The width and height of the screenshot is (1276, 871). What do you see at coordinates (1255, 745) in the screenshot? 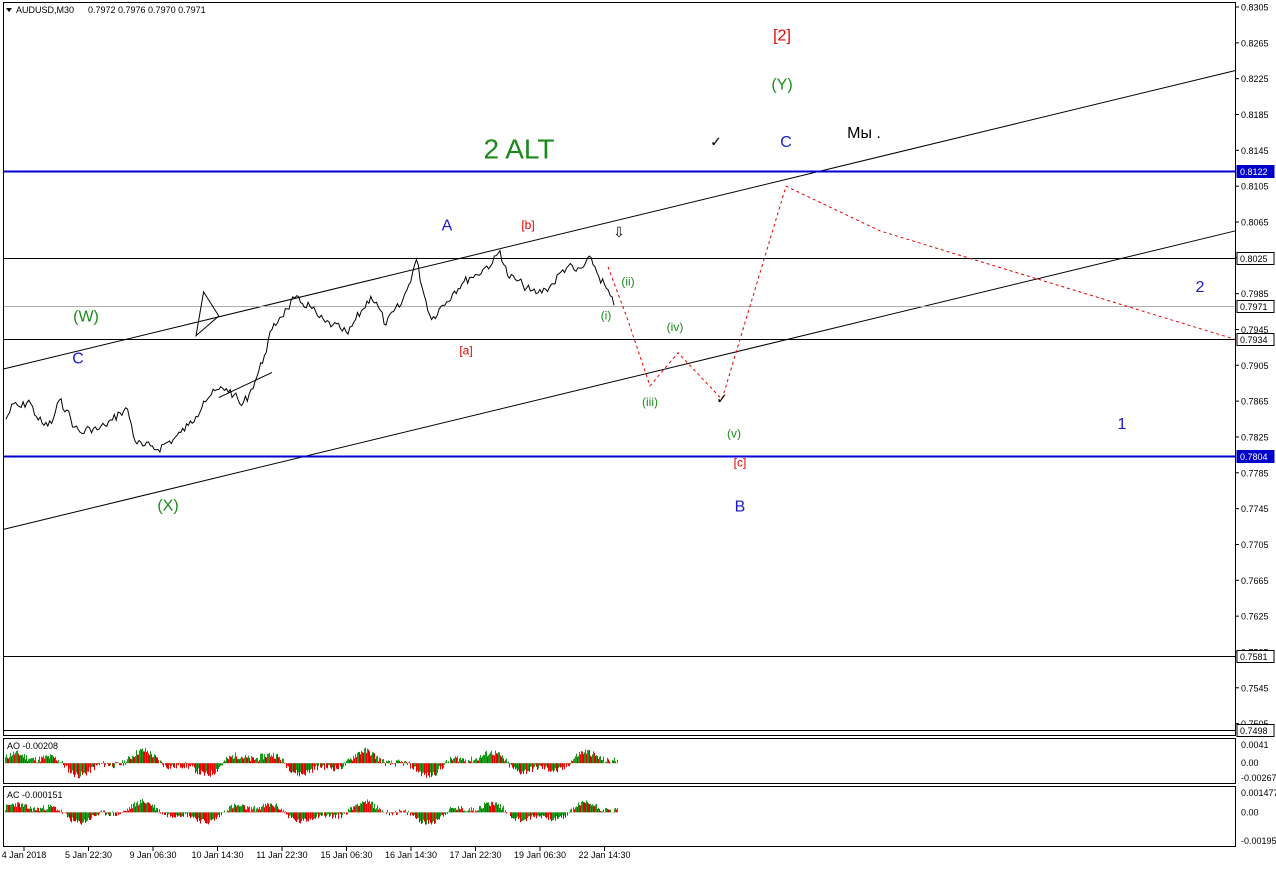
I see `ao-tick-label: 0.0041` at bounding box center [1255, 745].